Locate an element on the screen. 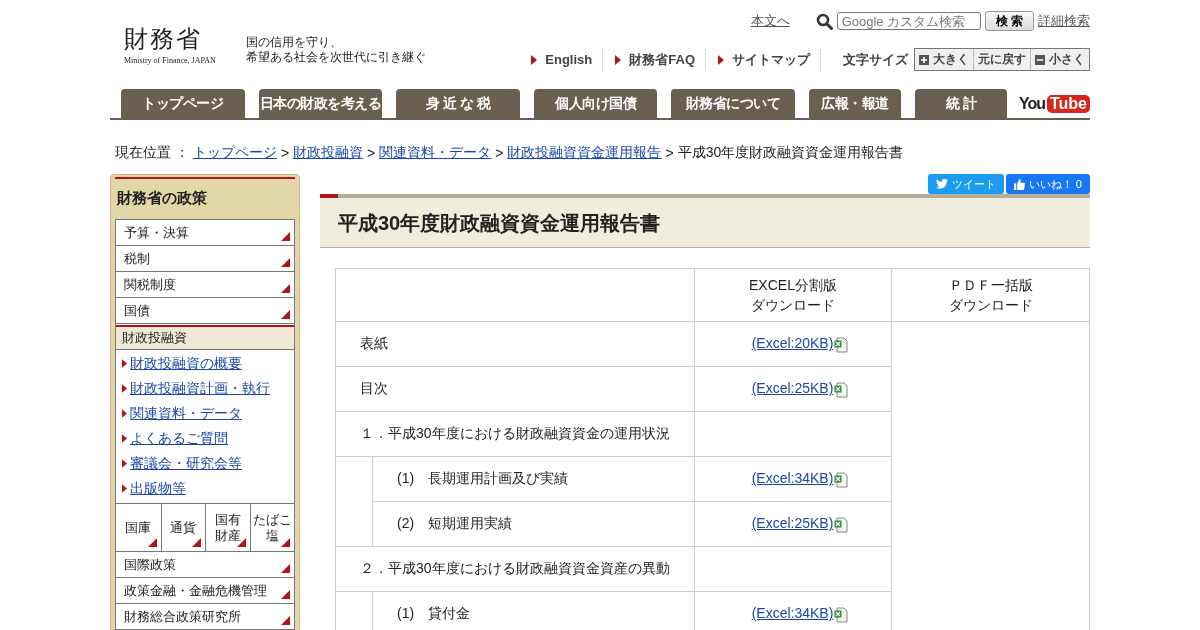 This screenshot has height=630, width=1200. nav-tab: 統 計 is located at coordinates (961, 103).